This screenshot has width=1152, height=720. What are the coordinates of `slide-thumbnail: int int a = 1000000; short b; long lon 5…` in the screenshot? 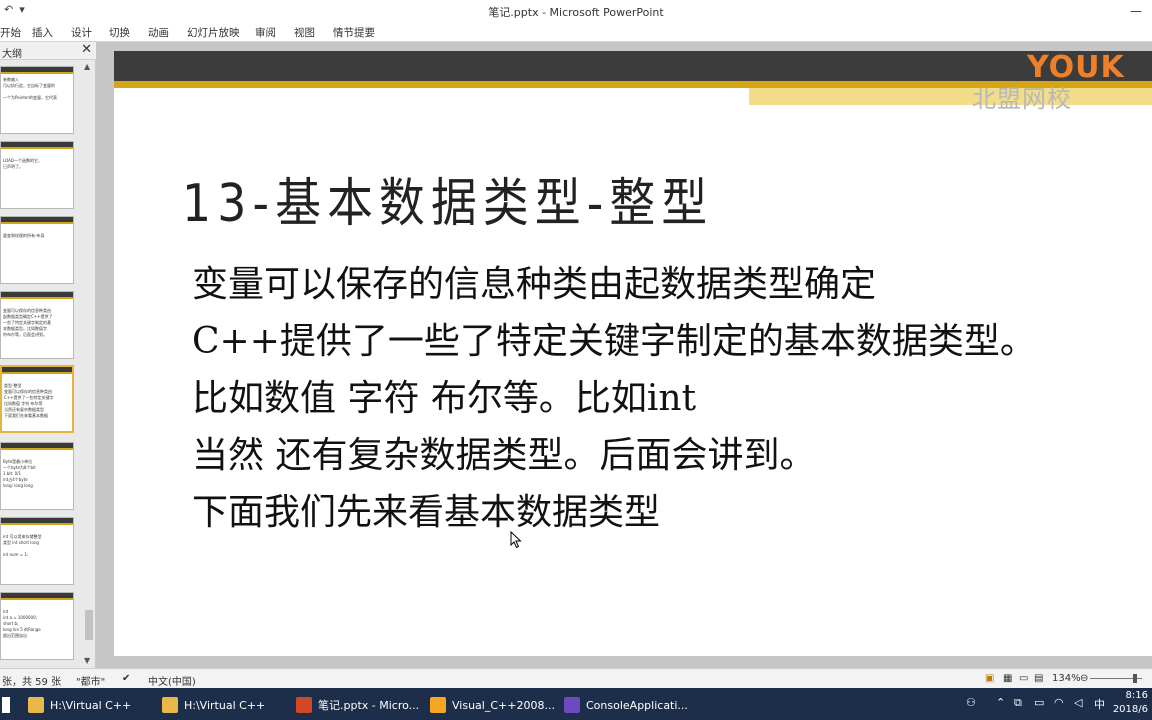 It's located at (37, 626).